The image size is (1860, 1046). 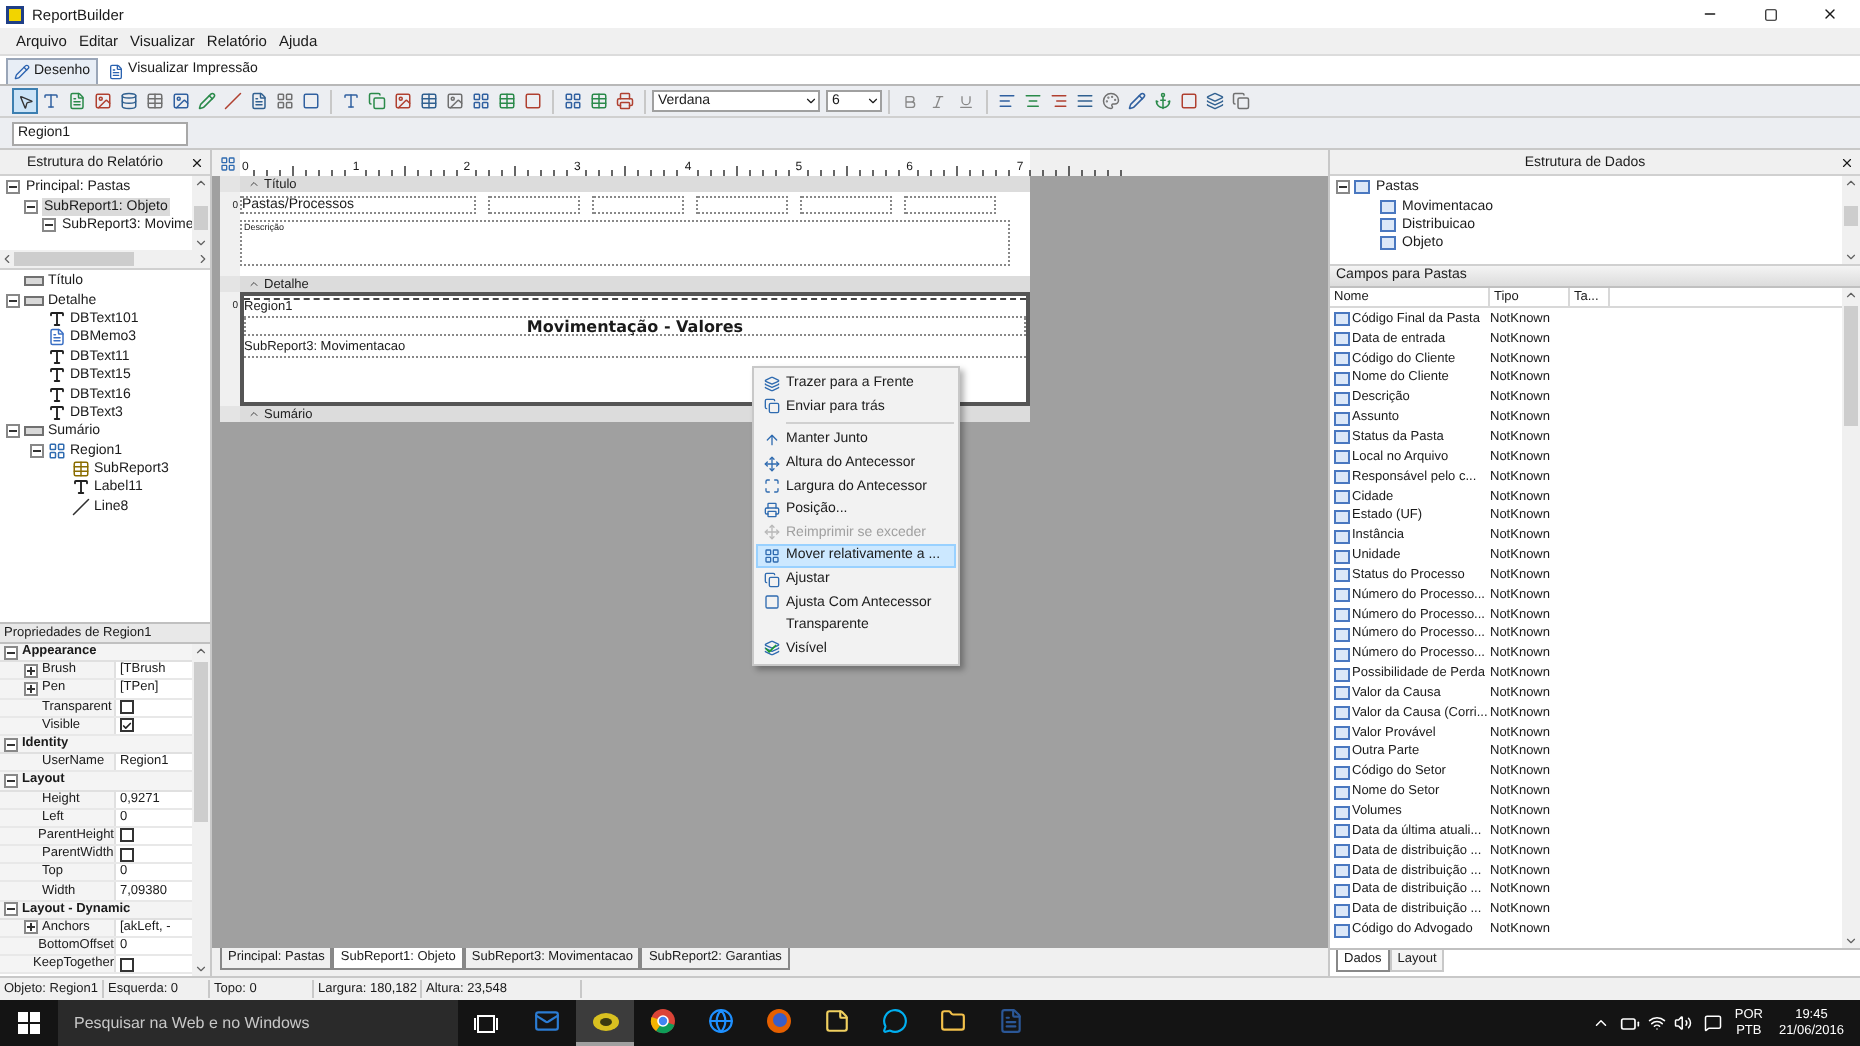 I want to click on battery-icon, so click(x=1630, y=1023).